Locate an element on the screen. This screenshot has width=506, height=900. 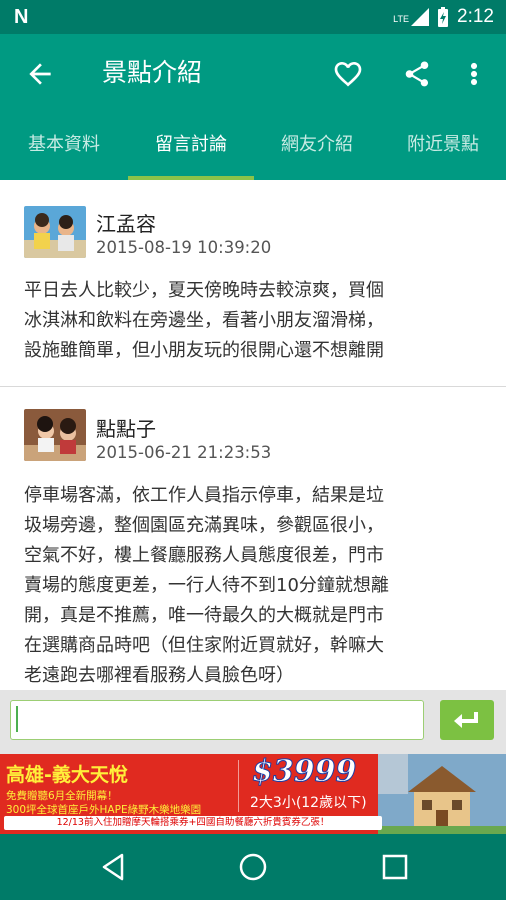
battery-charging-icon is located at coordinates (443, 17).